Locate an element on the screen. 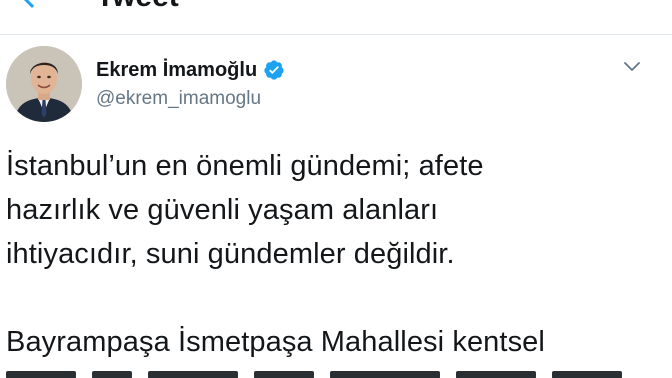 This screenshot has width=672, height=378. page-title: Tweet is located at coordinates (137, 7).